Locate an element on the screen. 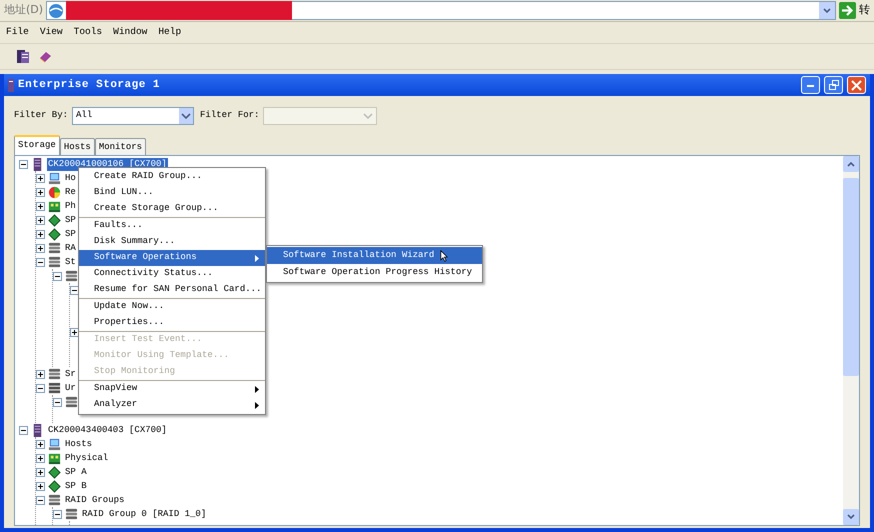 The height and width of the screenshot is (532, 874). restore-button is located at coordinates (833, 85).